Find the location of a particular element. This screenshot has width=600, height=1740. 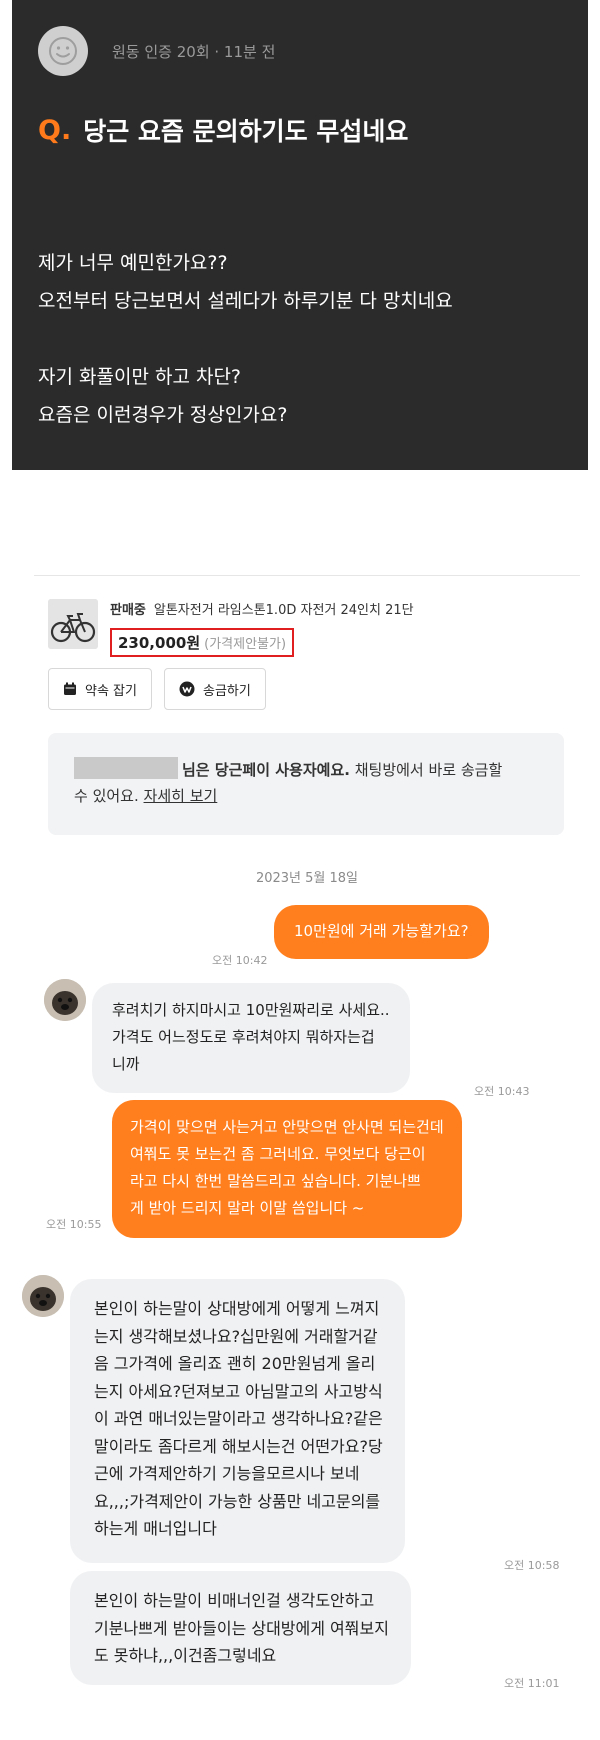

product-price: 230,000원 is located at coordinates (159, 643).